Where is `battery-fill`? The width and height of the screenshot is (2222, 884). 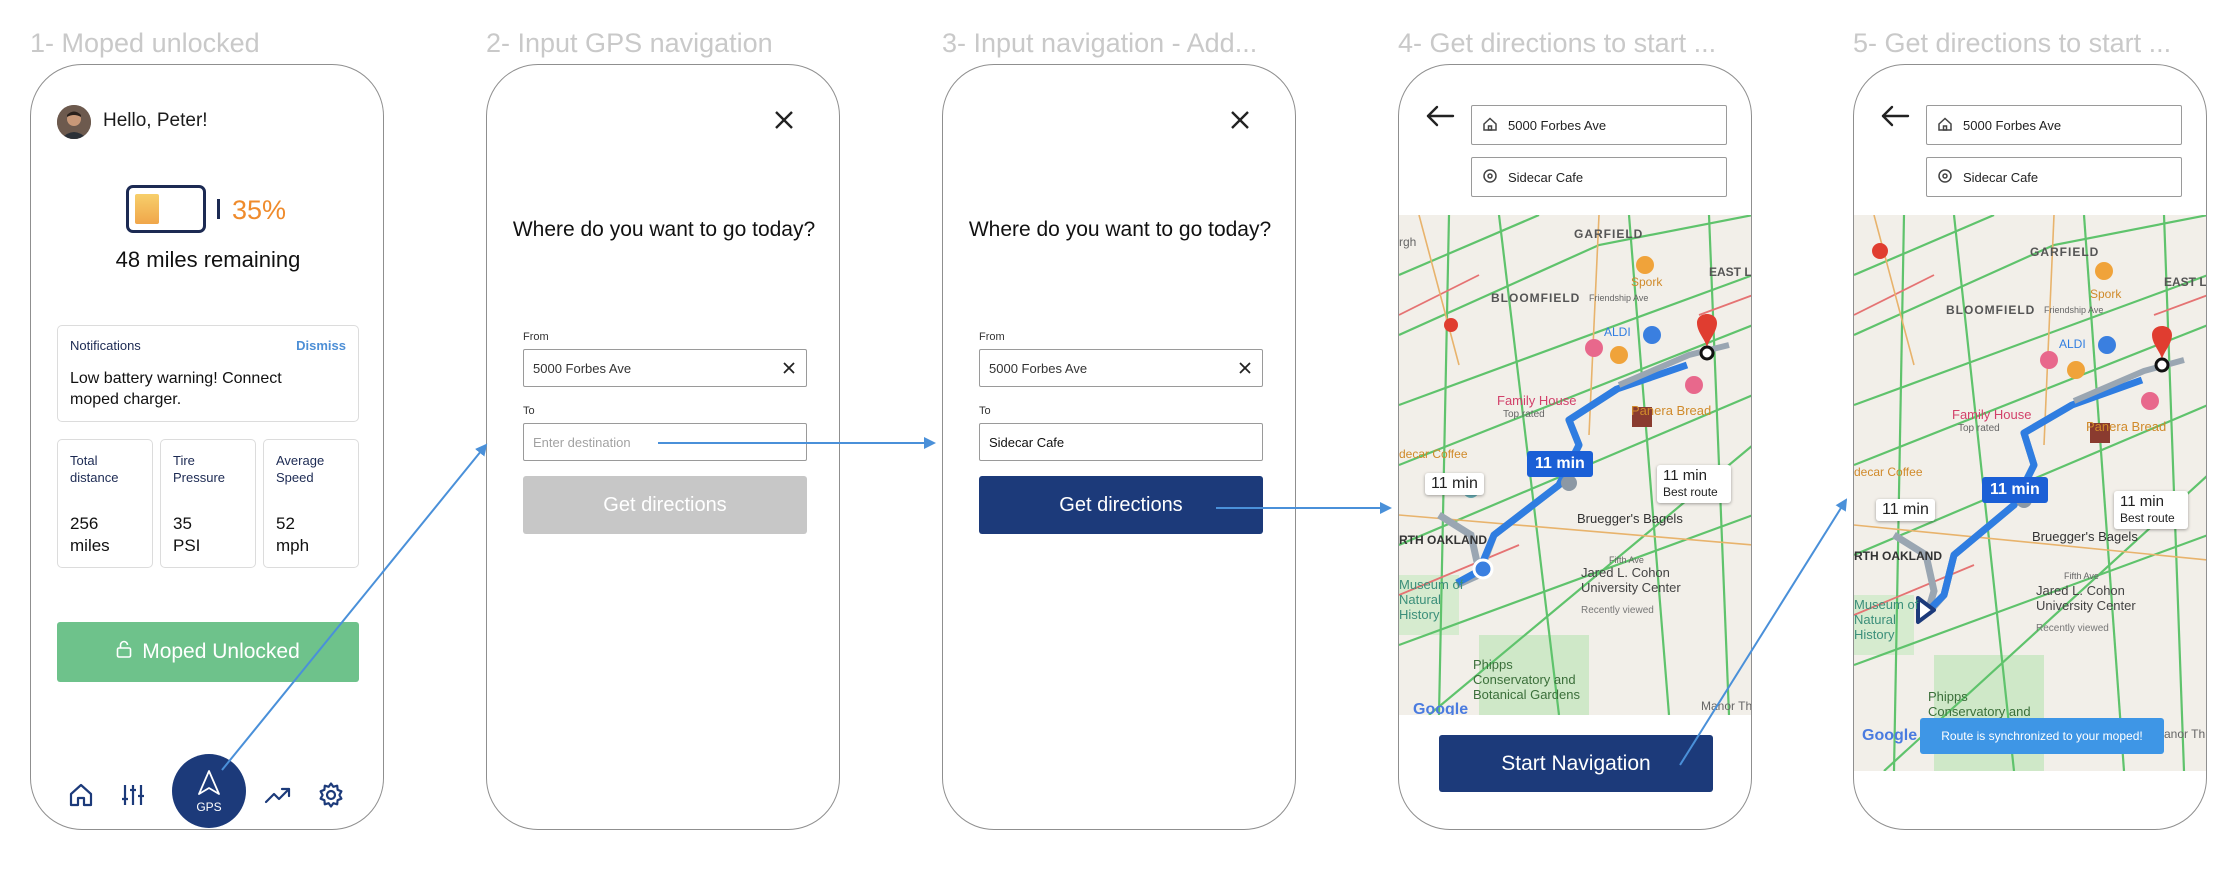
battery-fill is located at coordinates (147, 209).